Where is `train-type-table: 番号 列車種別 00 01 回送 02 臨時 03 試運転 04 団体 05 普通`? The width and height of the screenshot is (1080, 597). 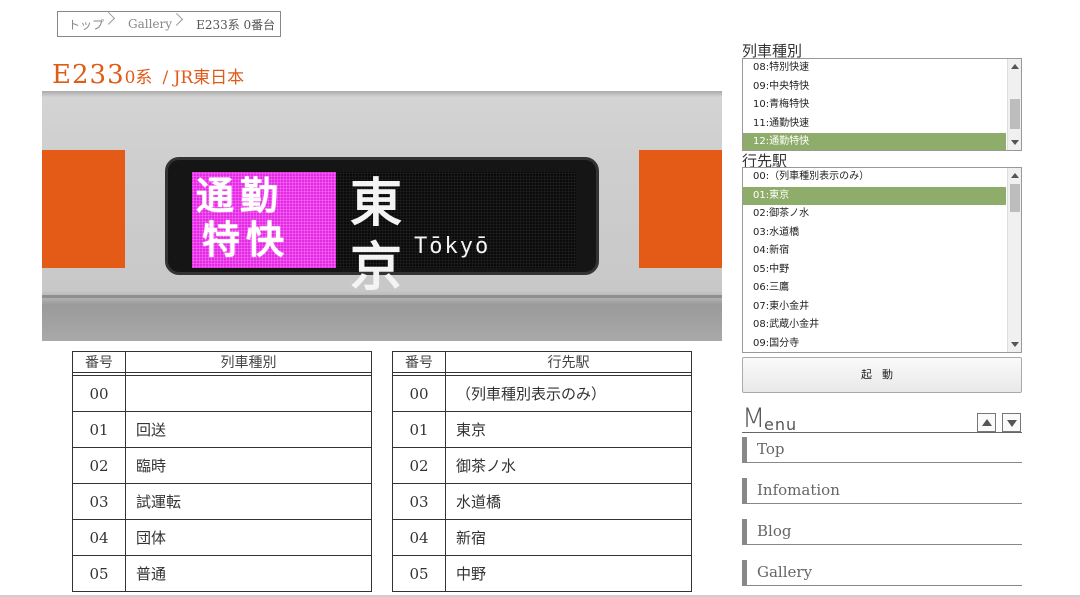 train-type-table: 番号 列車種別 00 01 回送 02 臨時 03 試運転 04 団体 05 普通 is located at coordinates (222, 471).